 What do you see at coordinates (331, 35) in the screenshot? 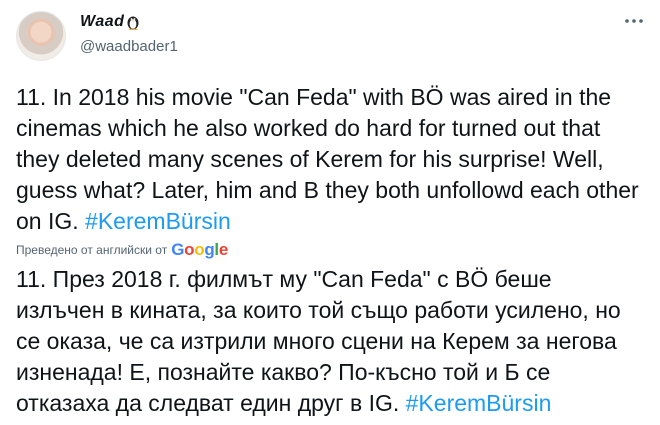
I see `tweet-header: Waad @waadbader1` at bounding box center [331, 35].